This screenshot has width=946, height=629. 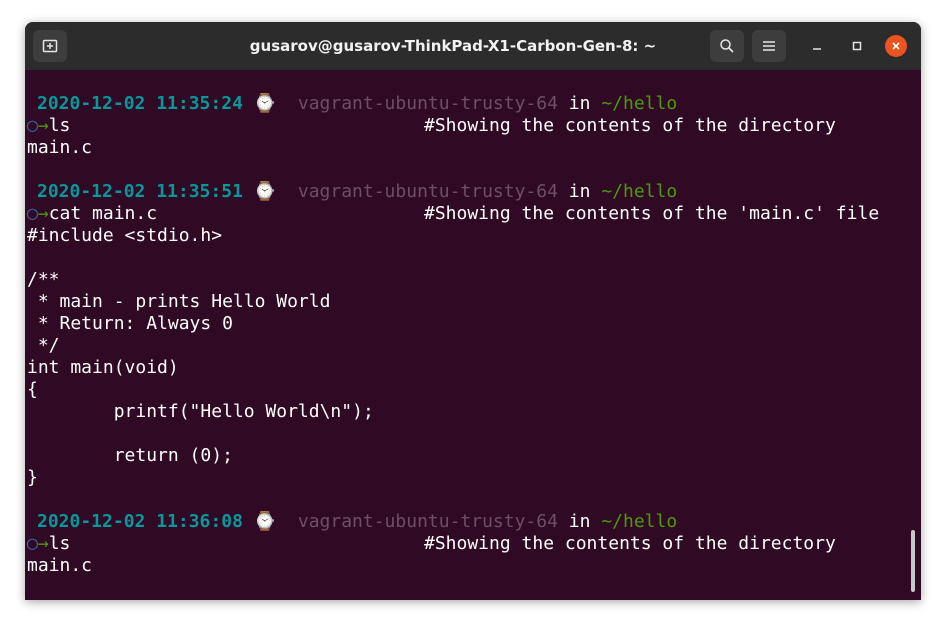 What do you see at coordinates (130, 455) in the screenshot?
I see `output-line: return (0);` at bounding box center [130, 455].